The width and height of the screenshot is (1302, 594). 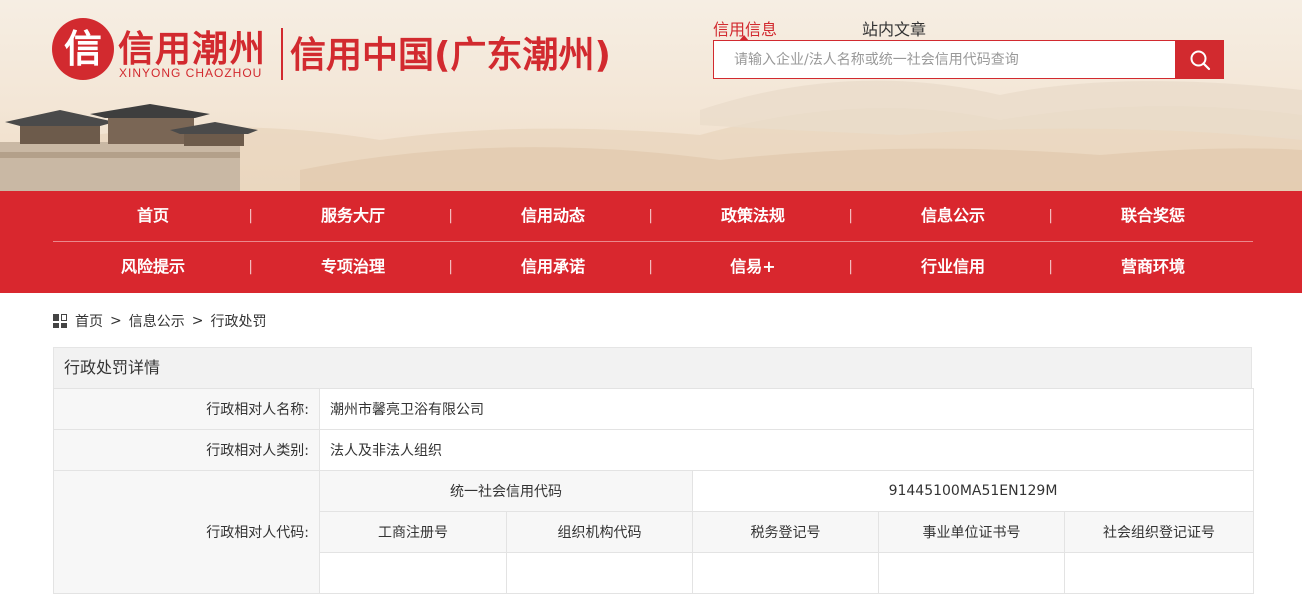 I want to click on nav-item-business-environment: 营商环境, so click(x=1153, y=267).